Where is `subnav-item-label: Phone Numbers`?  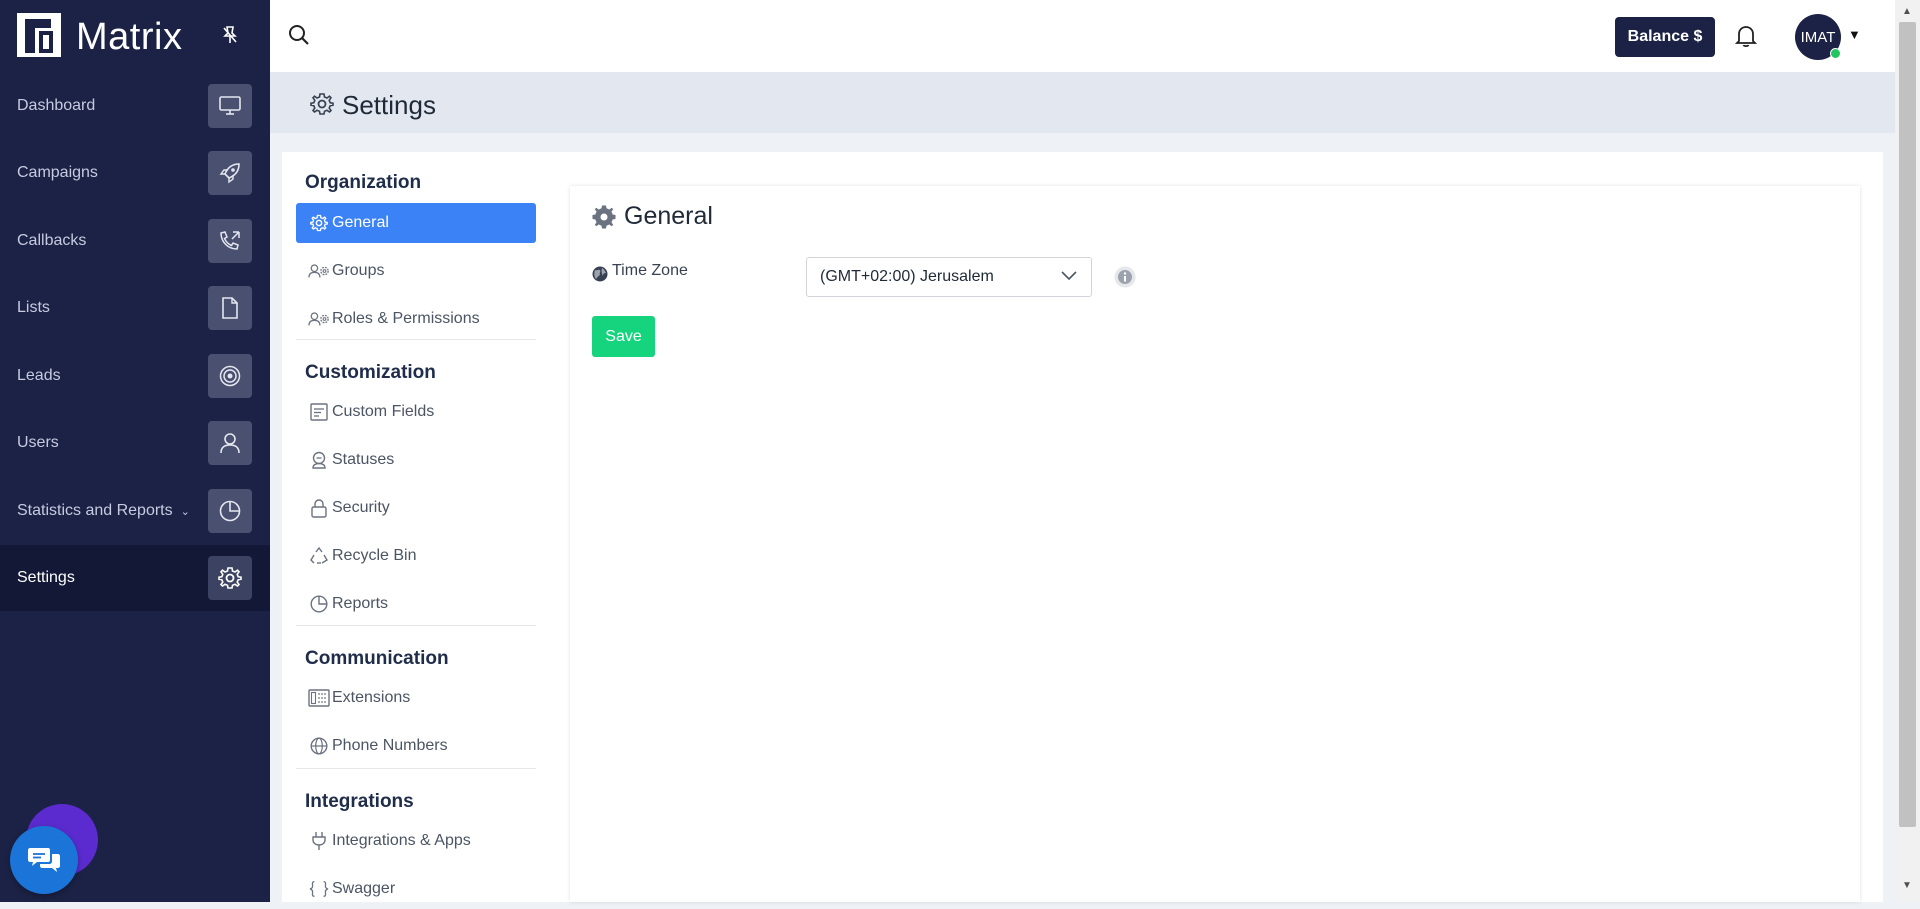
subnav-item-label: Phone Numbers is located at coordinates (390, 745).